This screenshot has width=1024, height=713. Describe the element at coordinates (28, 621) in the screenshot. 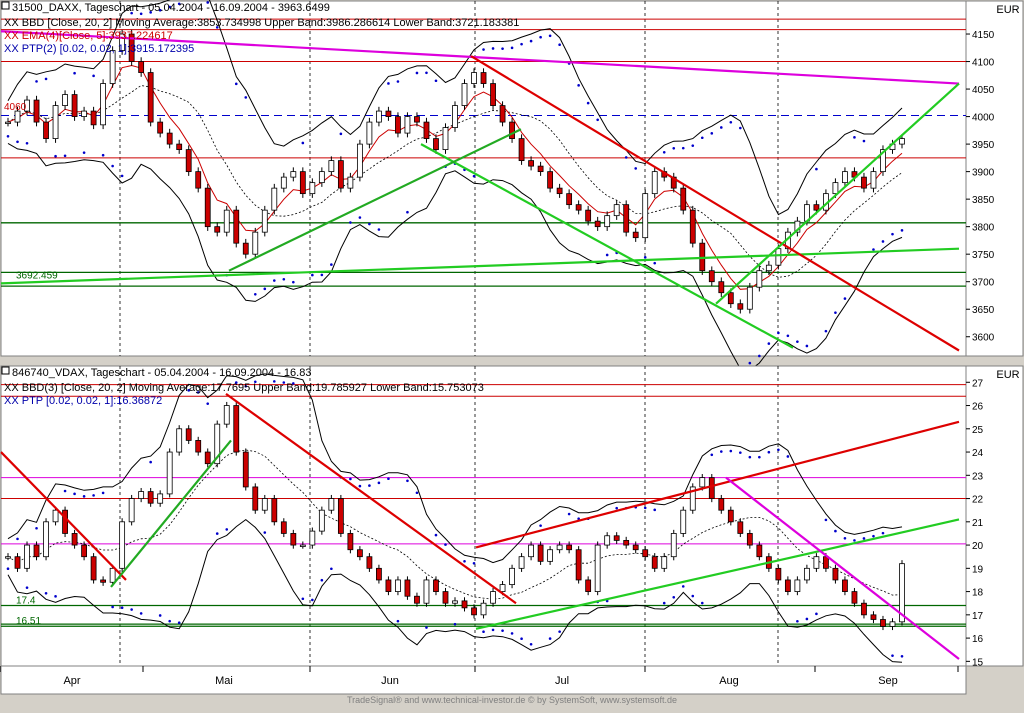

I see `annotation-label: 16.51` at that location.